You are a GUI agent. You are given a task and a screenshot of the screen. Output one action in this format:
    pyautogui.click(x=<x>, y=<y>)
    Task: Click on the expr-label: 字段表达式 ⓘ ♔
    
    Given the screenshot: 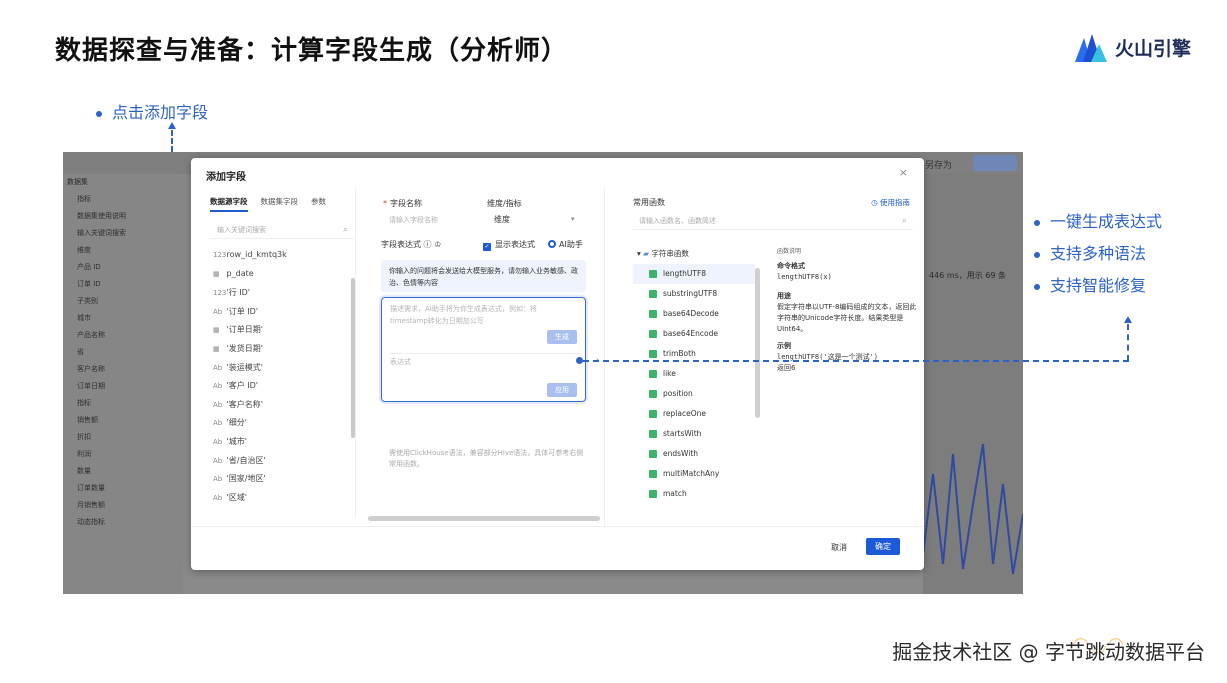 What is the action you would take?
    pyautogui.click(x=411, y=244)
    